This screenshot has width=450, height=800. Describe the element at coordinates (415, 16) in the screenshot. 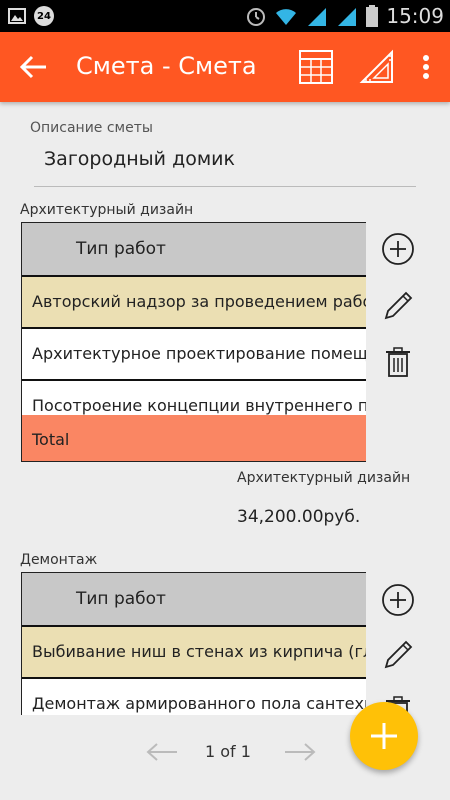

I see `clock: 15:09` at that location.